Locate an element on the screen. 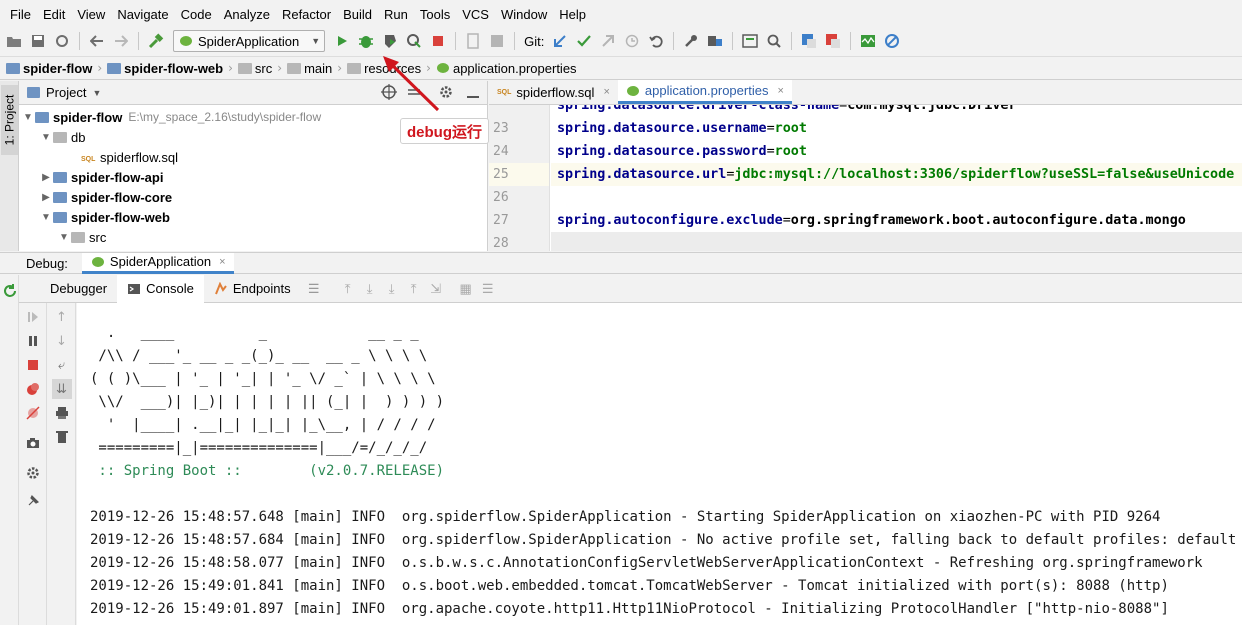  step-into-icon: ⤓ is located at coordinates (392, 289).